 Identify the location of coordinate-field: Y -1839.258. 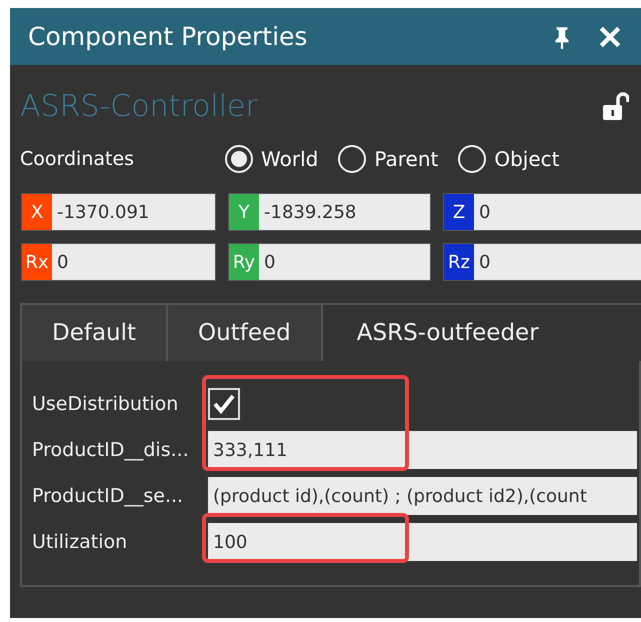
(329, 212).